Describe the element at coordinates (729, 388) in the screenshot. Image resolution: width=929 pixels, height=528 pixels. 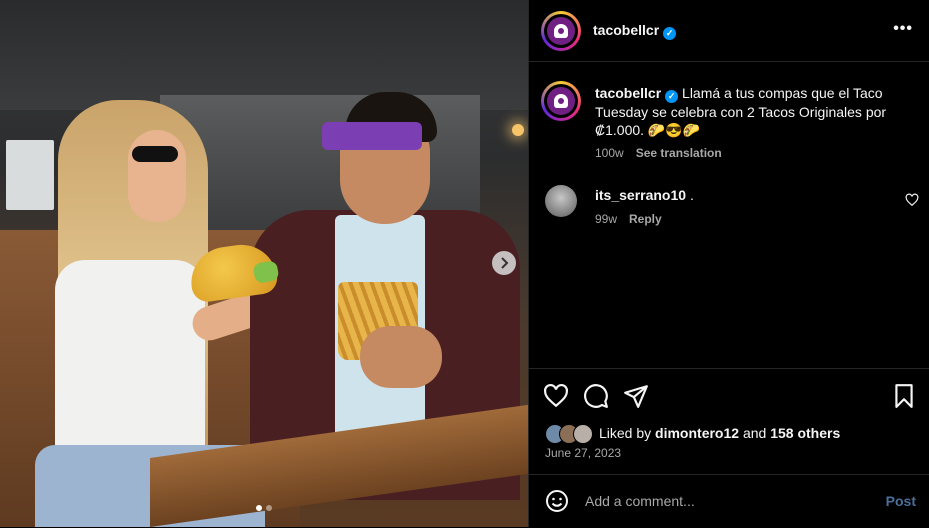
I see `action-bar` at that location.